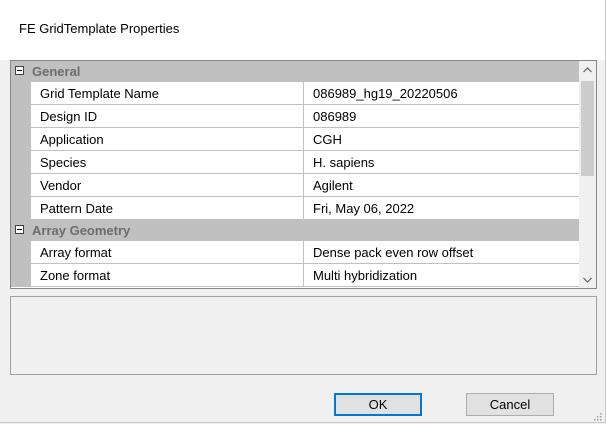 This screenshot has height=424, width=606. Describe the element at coordinates (56, 71) in the screenshot. I see `category-label: General` at that location.